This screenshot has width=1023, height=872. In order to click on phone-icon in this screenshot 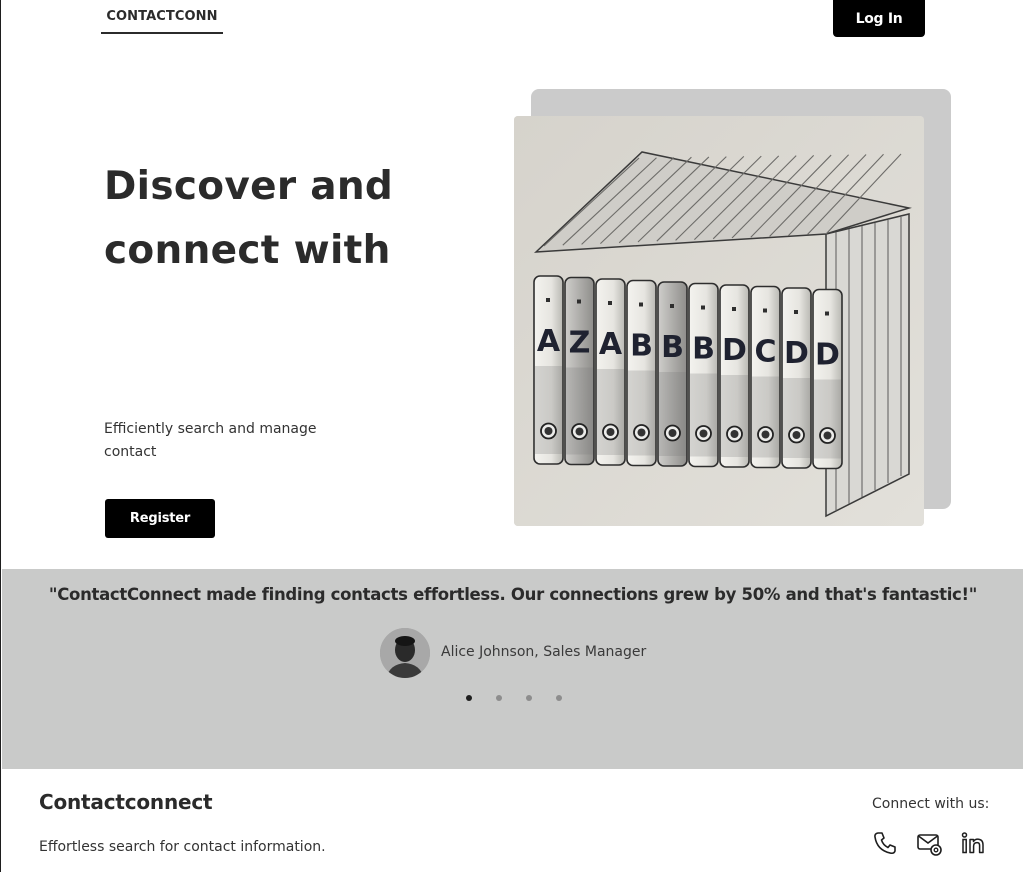, I will do `click(885, 843)`.